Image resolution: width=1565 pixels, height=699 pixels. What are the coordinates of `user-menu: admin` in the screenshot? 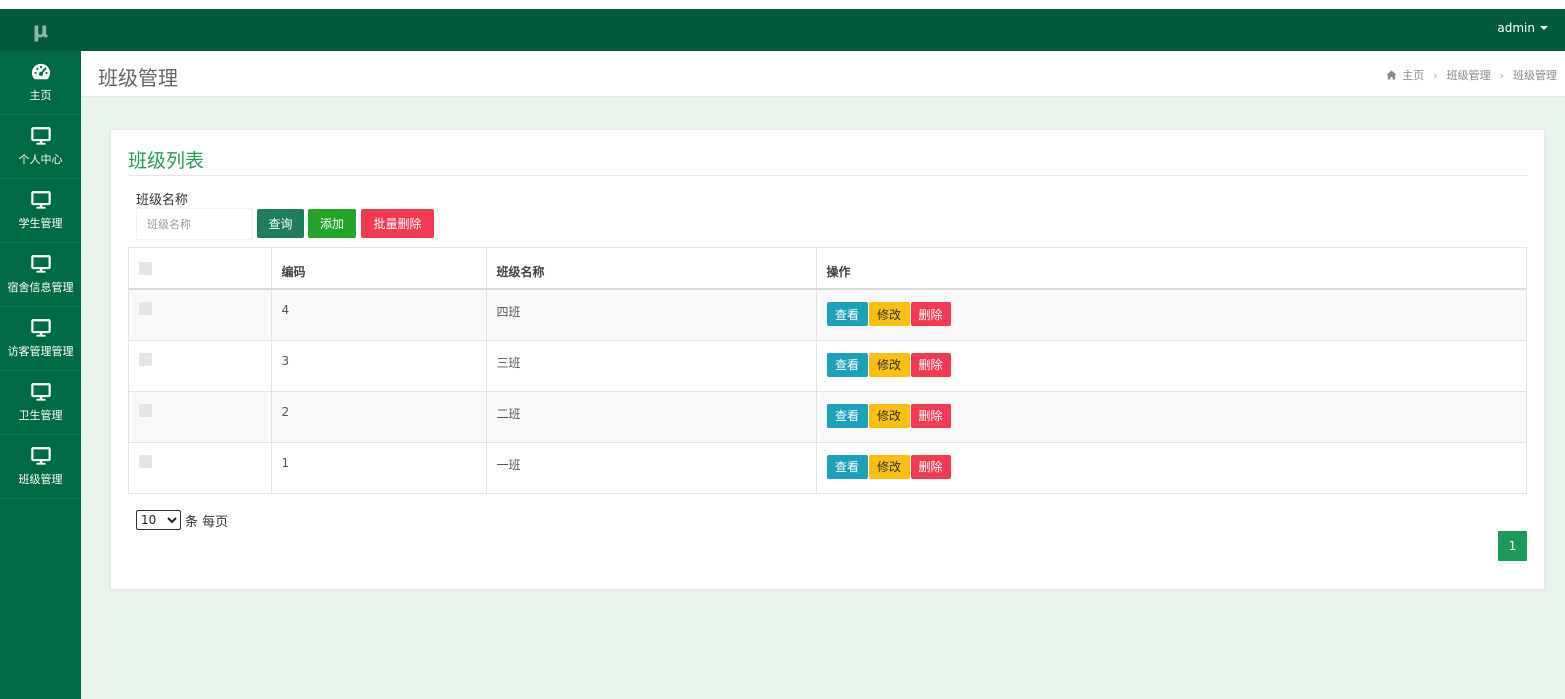 It's located at (1522, 28).